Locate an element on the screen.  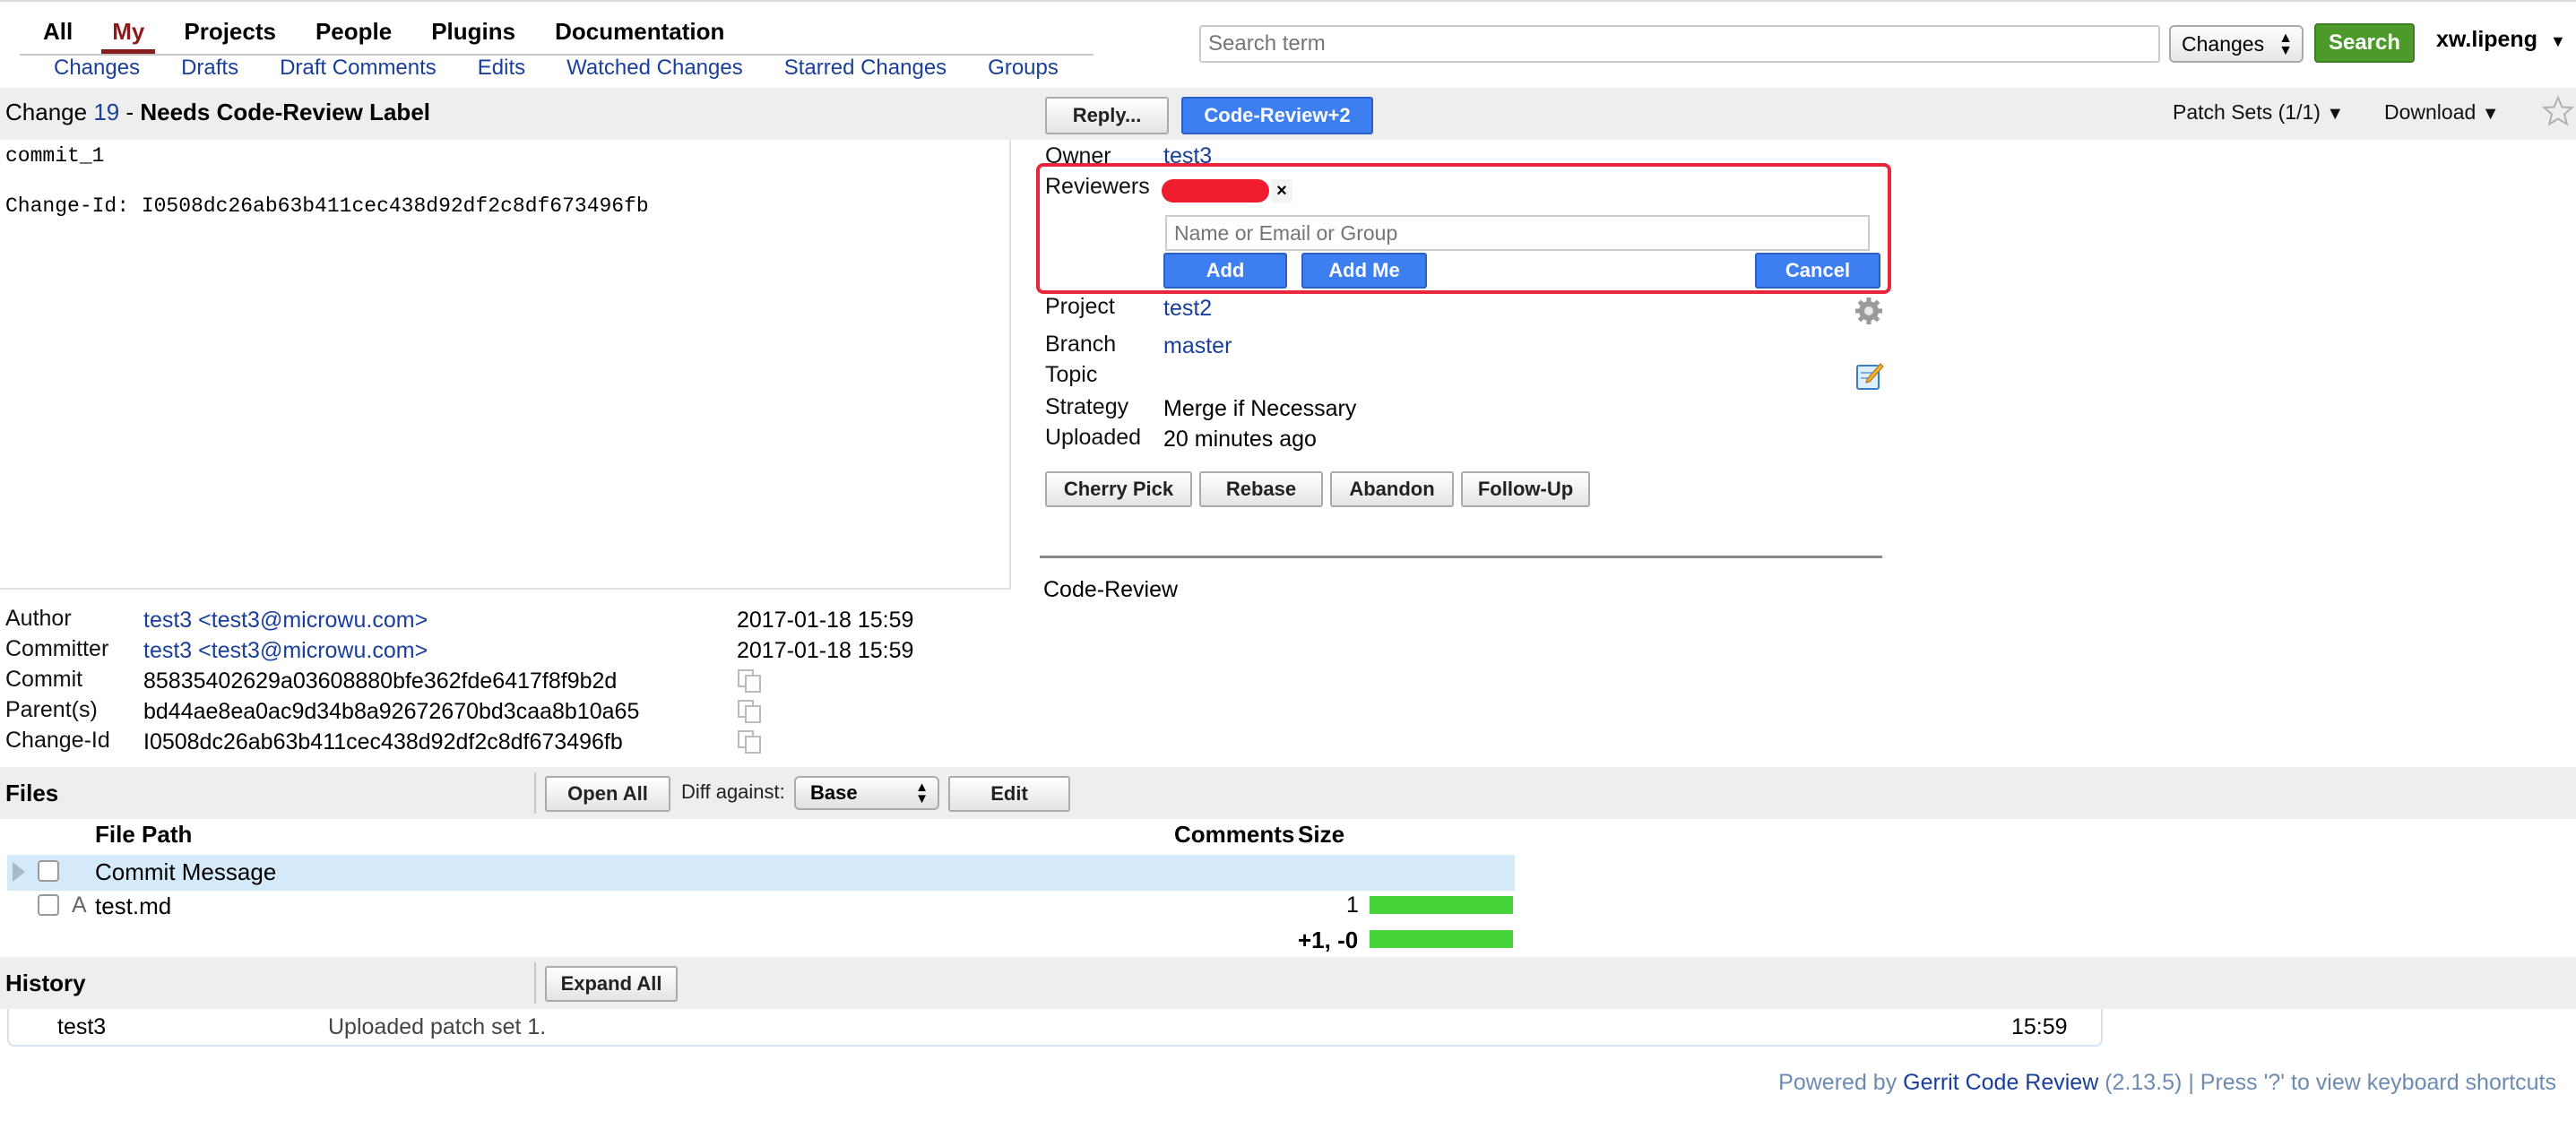
history-entry: test3 Uploaded patch set 1. 15:59 is located at coordinates (1055, 1028).